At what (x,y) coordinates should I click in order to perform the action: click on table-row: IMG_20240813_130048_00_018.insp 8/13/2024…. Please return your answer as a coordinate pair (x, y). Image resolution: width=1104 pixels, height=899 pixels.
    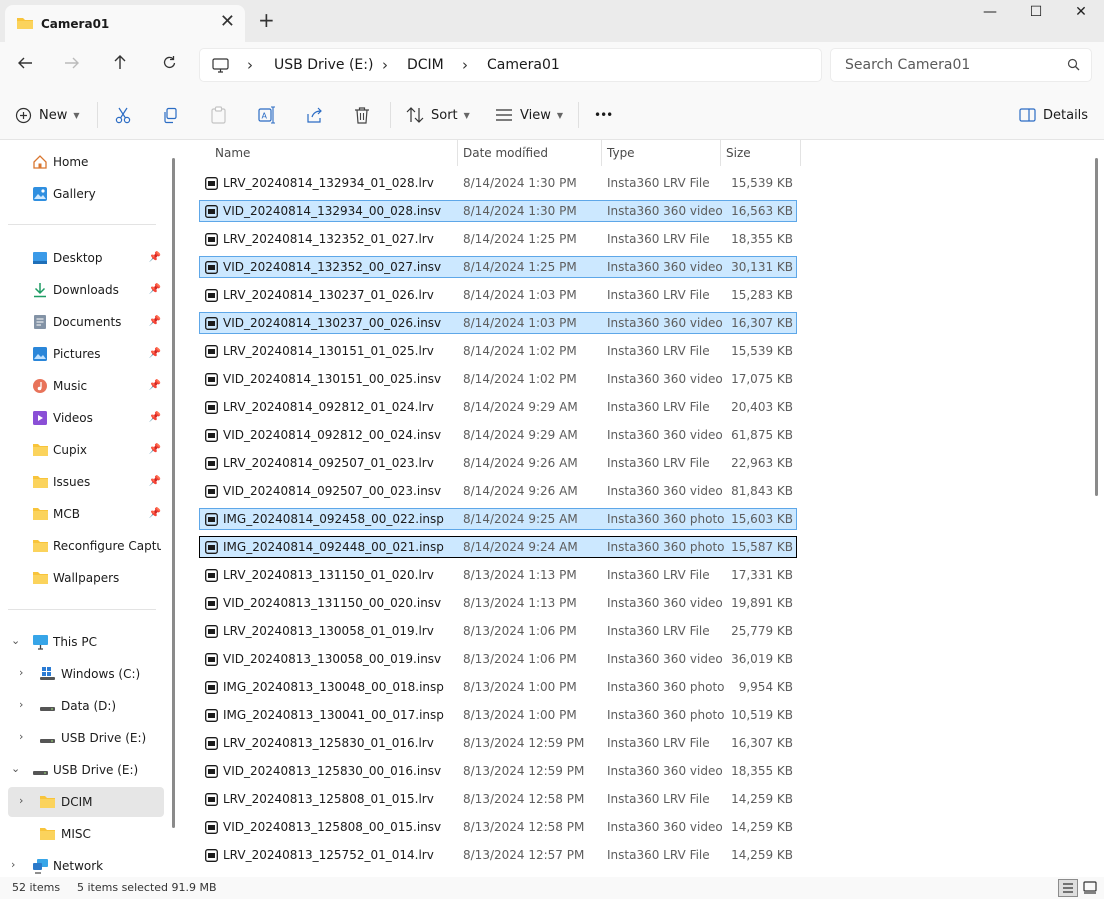
    Looking at the image, I should click on (498, 687).